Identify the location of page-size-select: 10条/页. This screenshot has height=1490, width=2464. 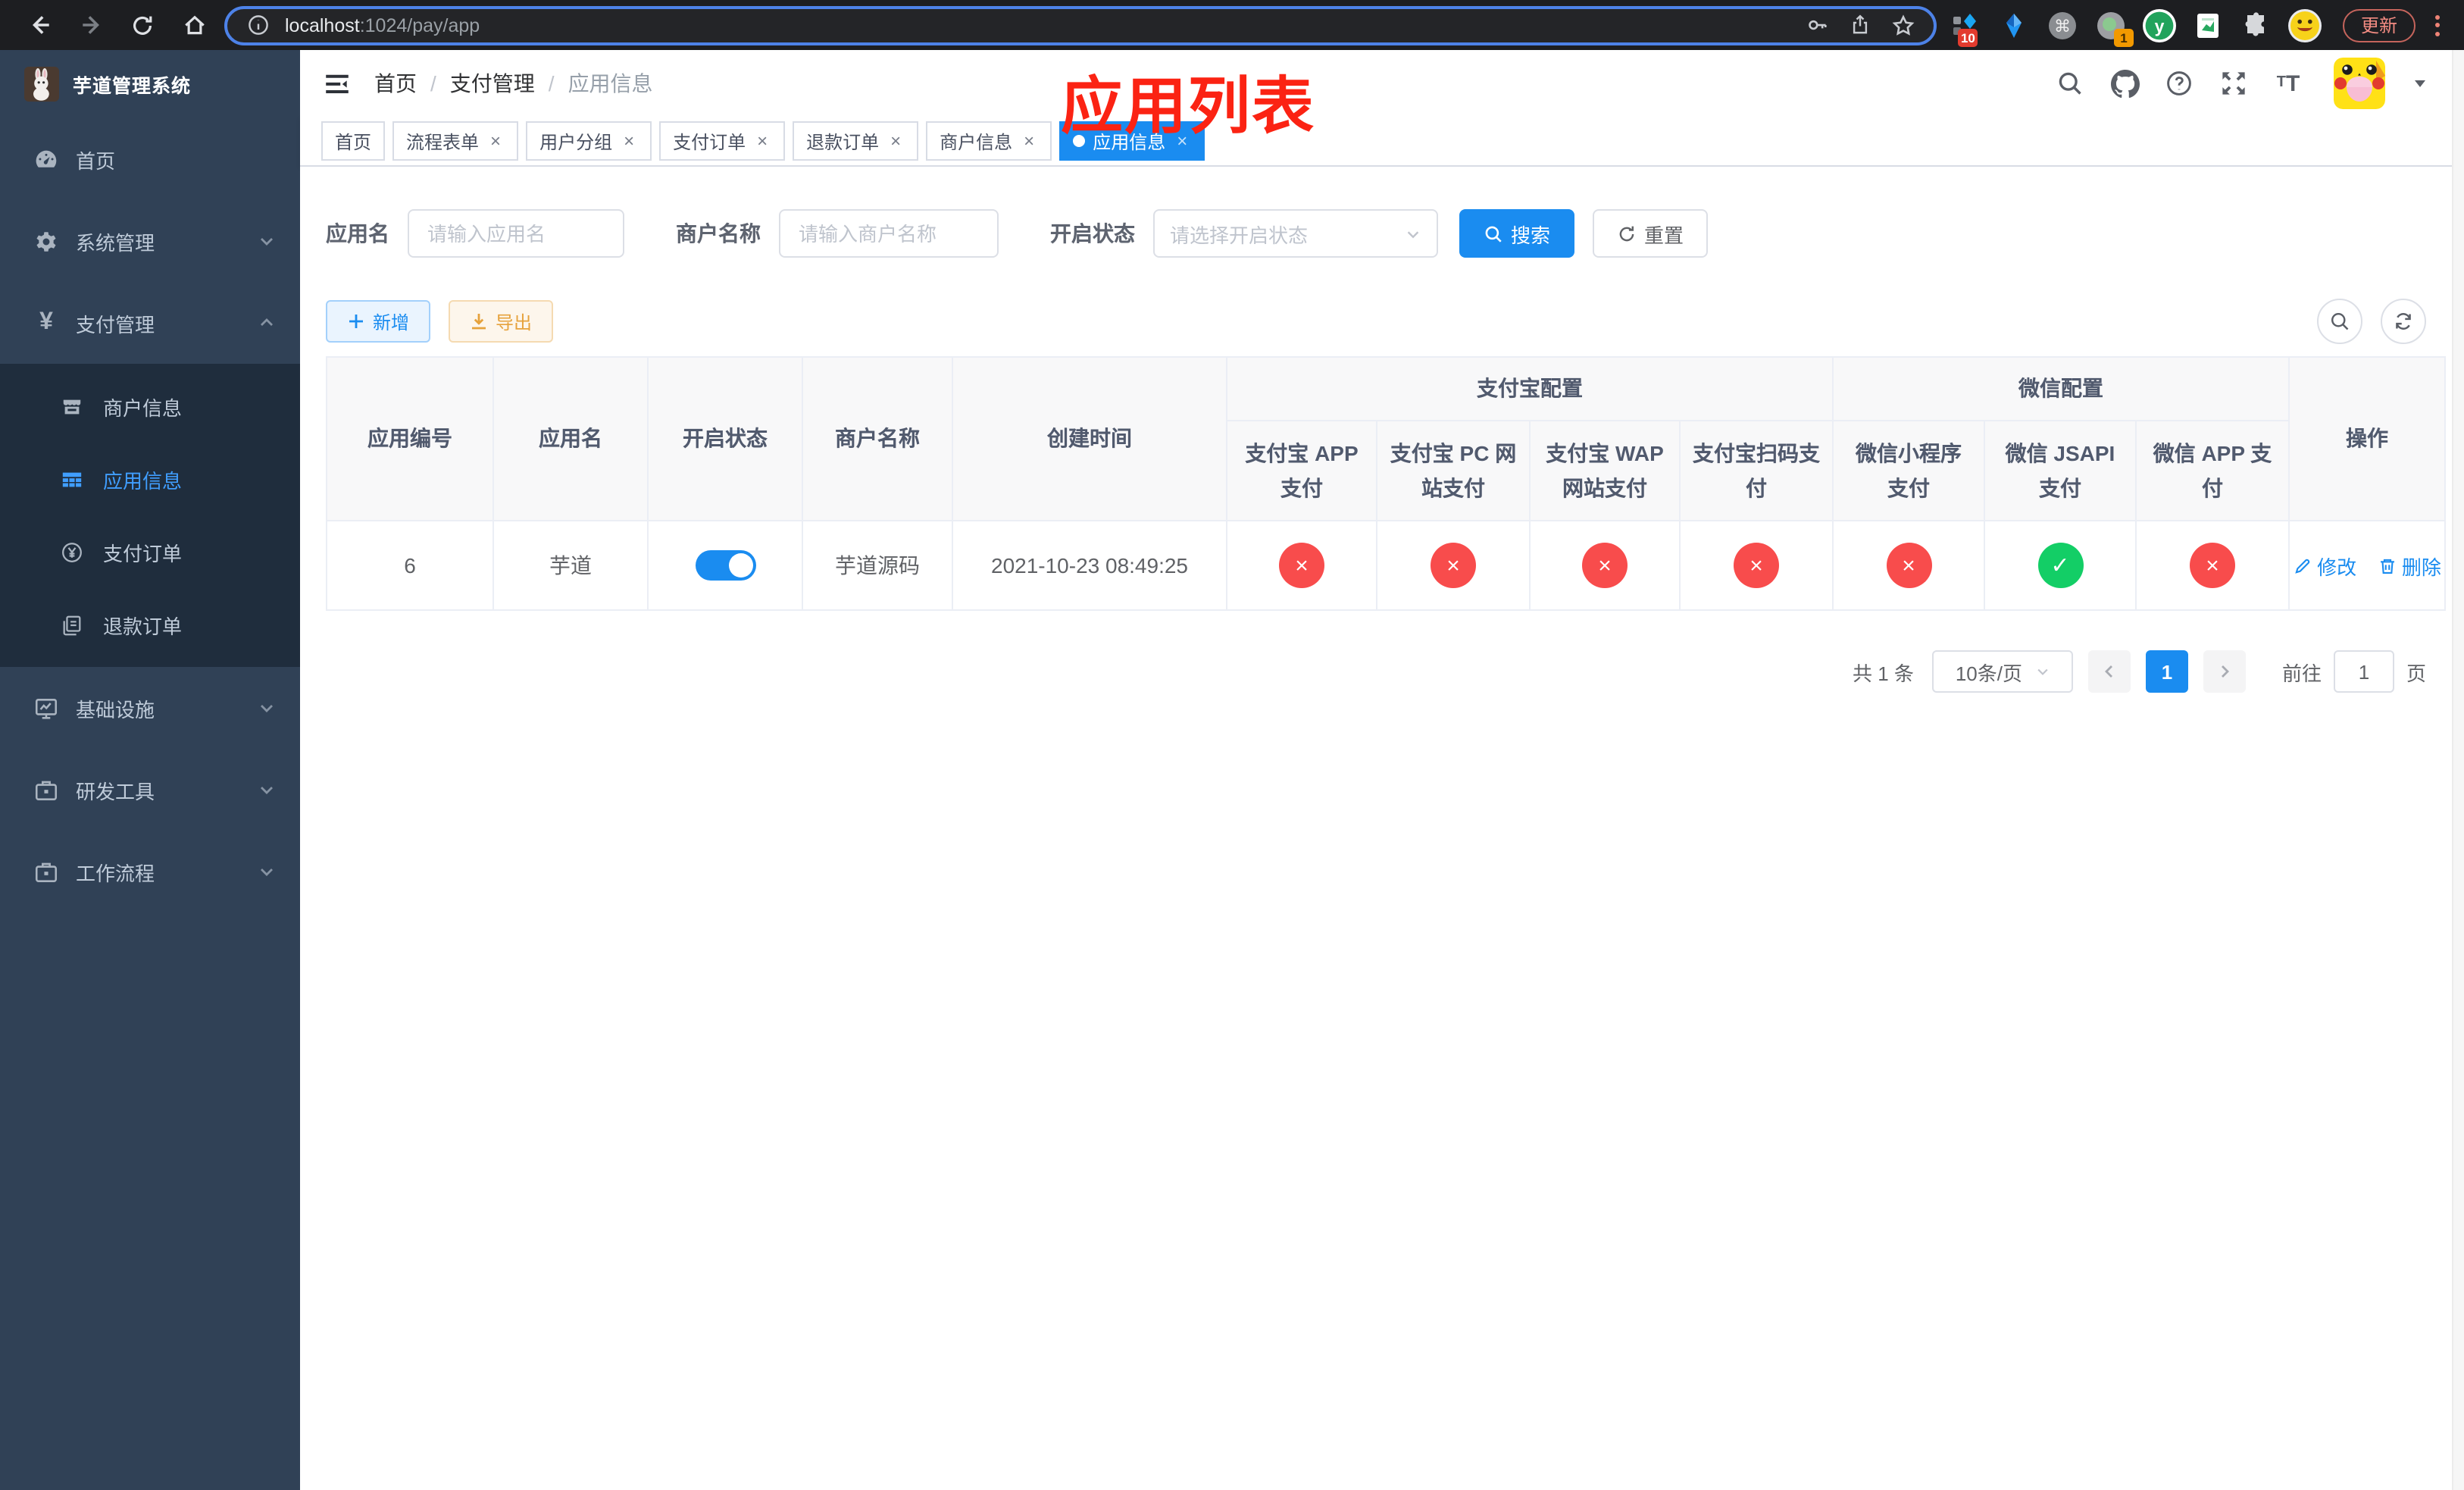
(2002, 672).